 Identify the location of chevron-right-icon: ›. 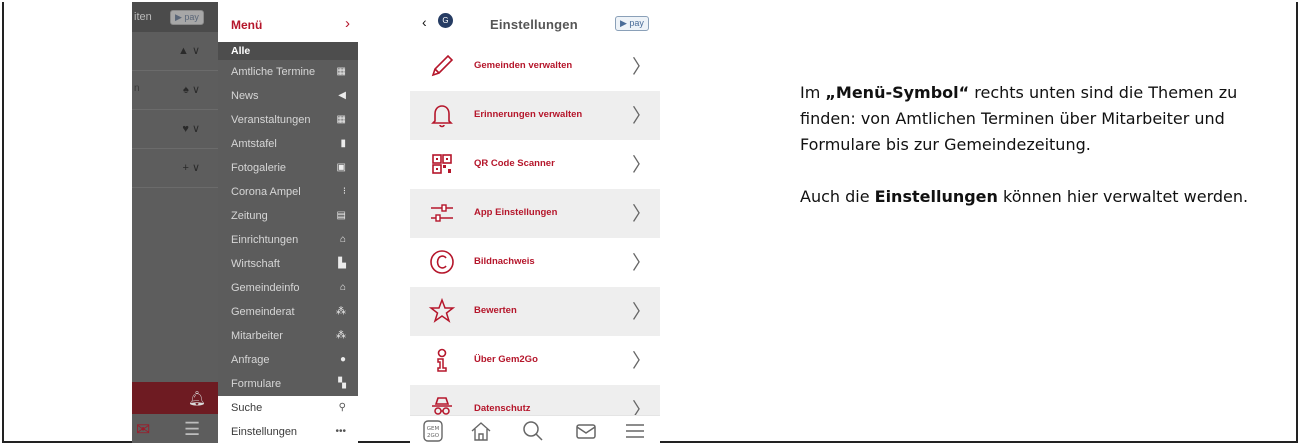
(347, 23).